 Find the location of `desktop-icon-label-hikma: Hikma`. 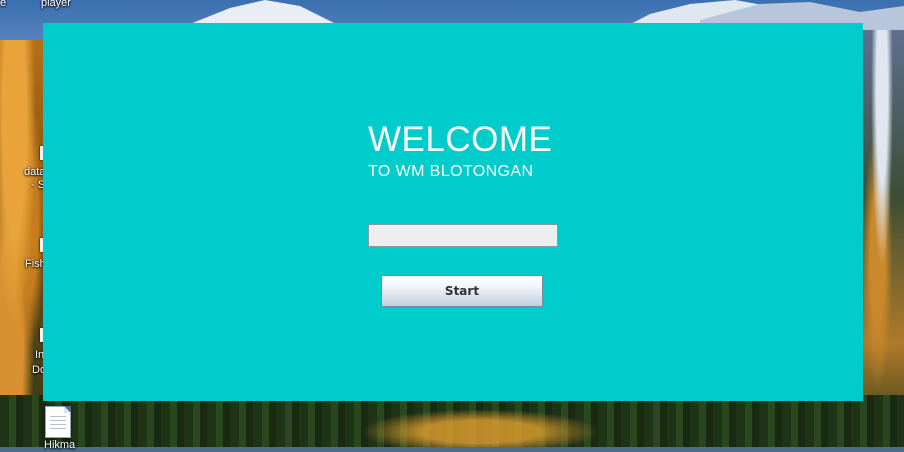

desktop-icon-label-hikma: Hikma is located at coordinates (59, 445).